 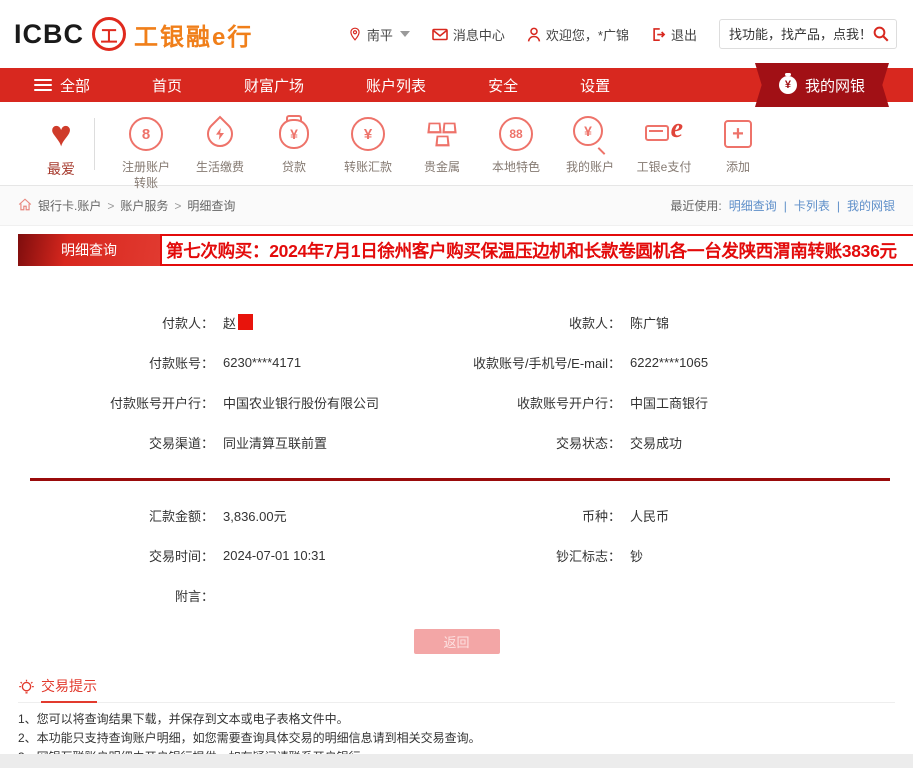 What do you see at coordinates (187, 323) in the screenshot?
I see `payer-label: 付款人：` at bounding box center [187, 323].